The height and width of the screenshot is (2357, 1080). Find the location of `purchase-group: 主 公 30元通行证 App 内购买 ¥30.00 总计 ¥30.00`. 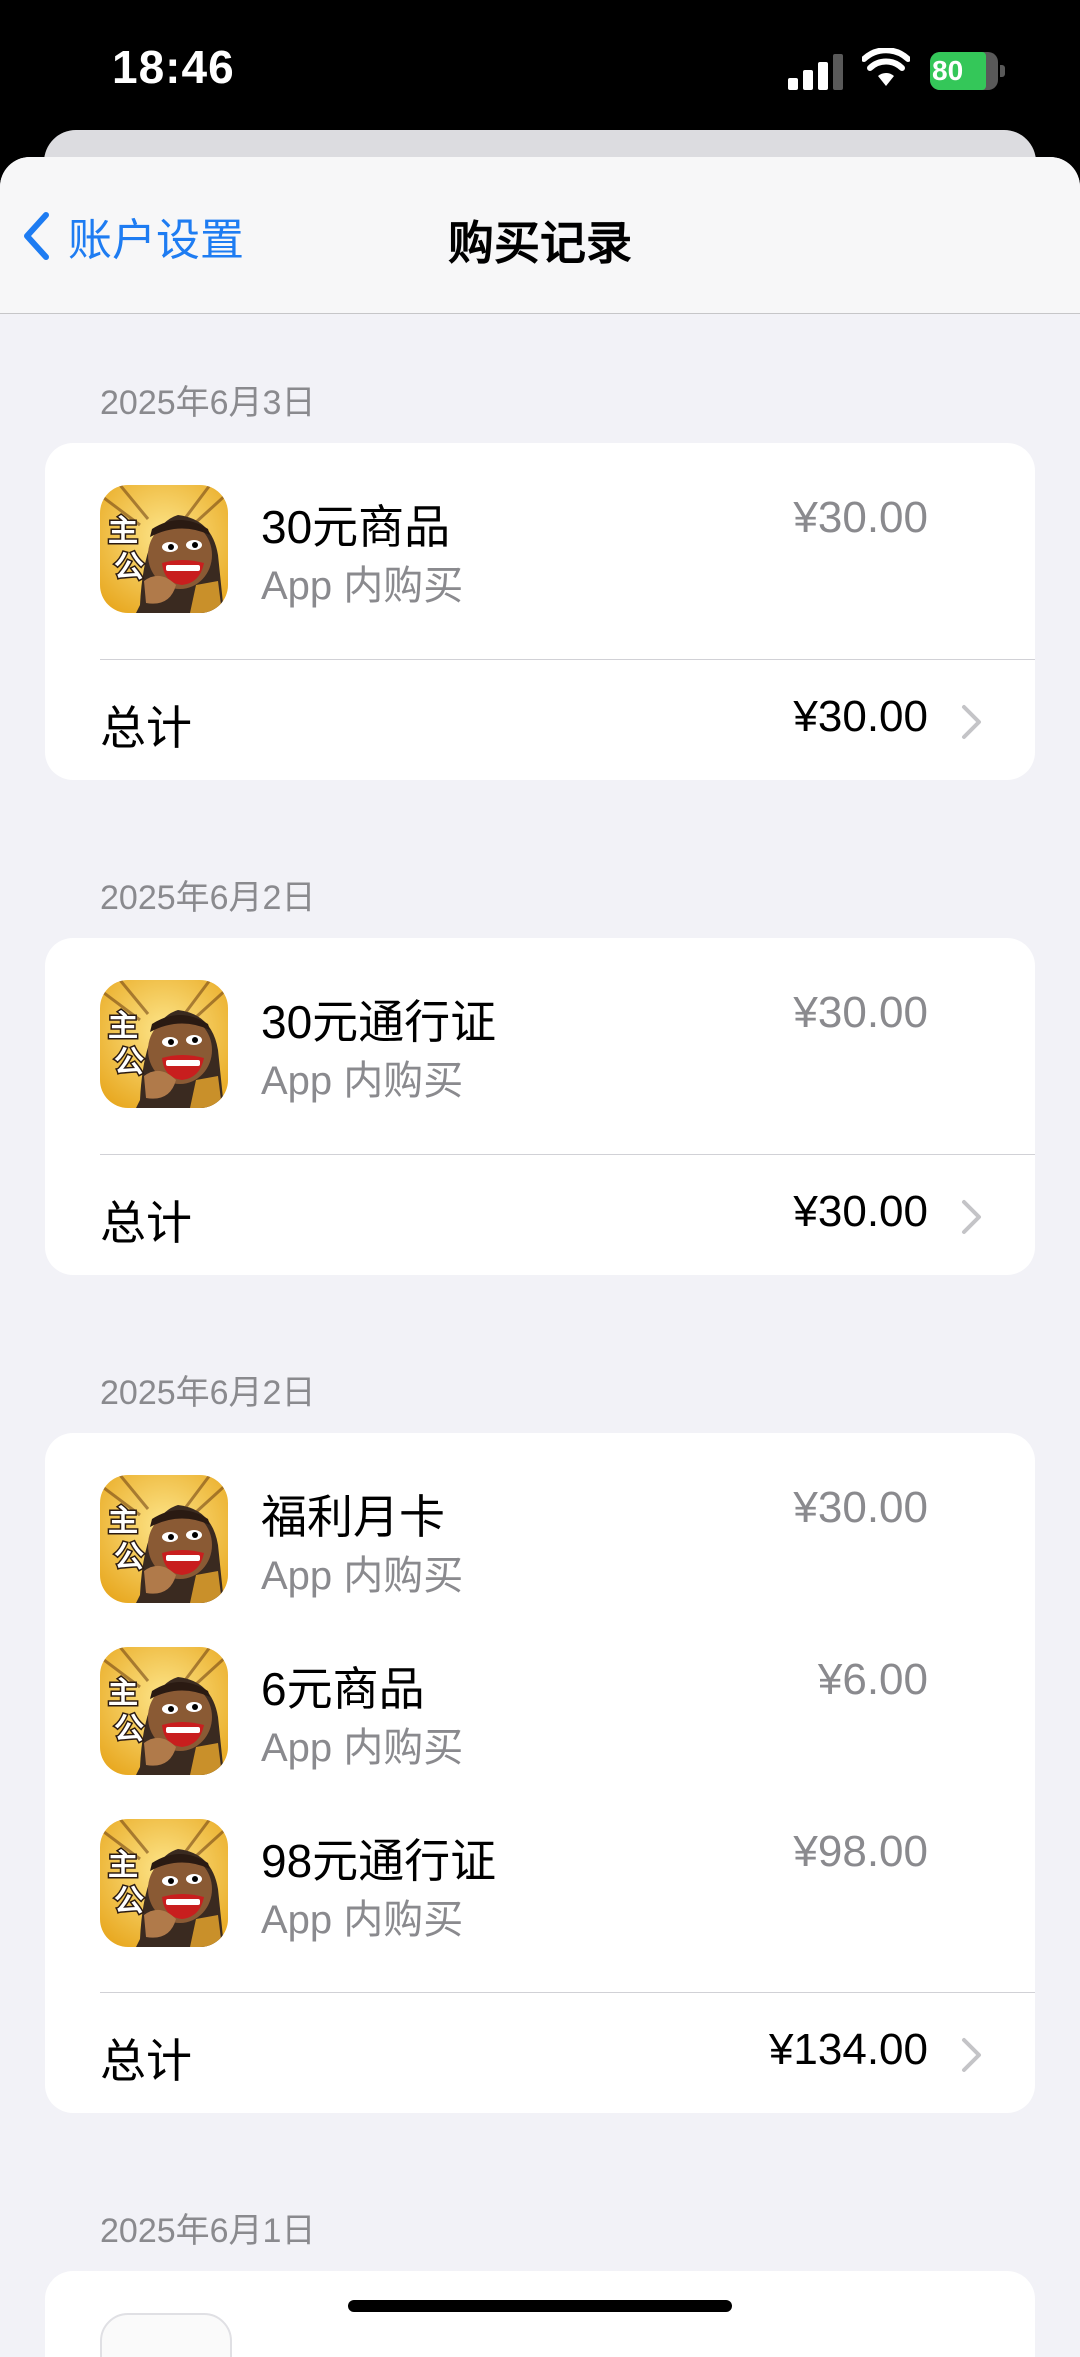

purchase-group: 主 公 30元通行证 App 内购买 ¥30.00 总计 ¥30.00 is located at coordinates (540, 1106).